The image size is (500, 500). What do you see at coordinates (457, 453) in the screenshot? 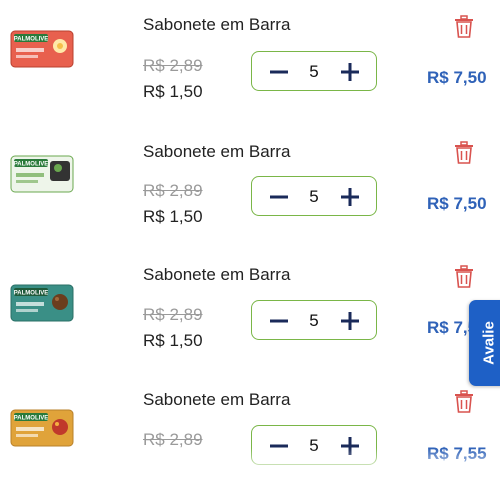
I see `item-total: R$ 7,55` at bounding box center [457, 453].